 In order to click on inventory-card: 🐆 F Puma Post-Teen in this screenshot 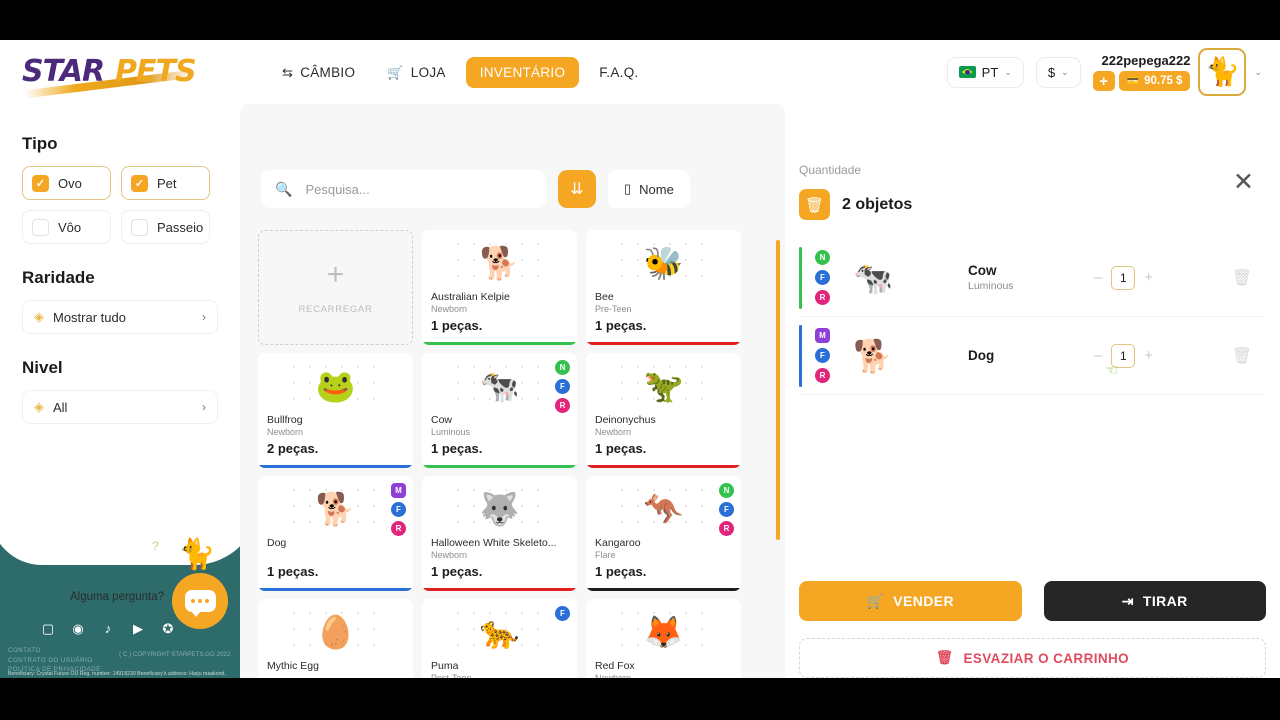, I will do `click(499, 638)`.